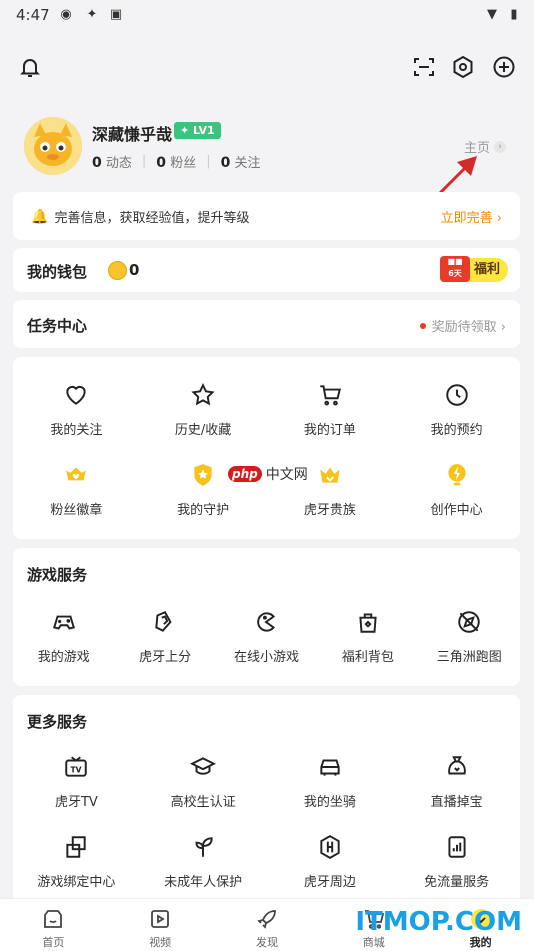 The image size is (534, 951). What do you see at coordinates (485, 146) in the screenshot?
I see `home-page-link: 主页 ›` at bounding box center [485, 146].